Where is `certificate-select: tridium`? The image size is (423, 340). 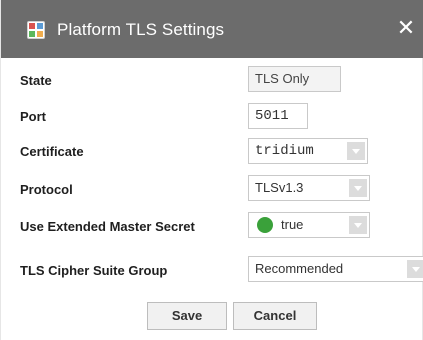
certificate-select: tridium is located at coordinates (308, 151).